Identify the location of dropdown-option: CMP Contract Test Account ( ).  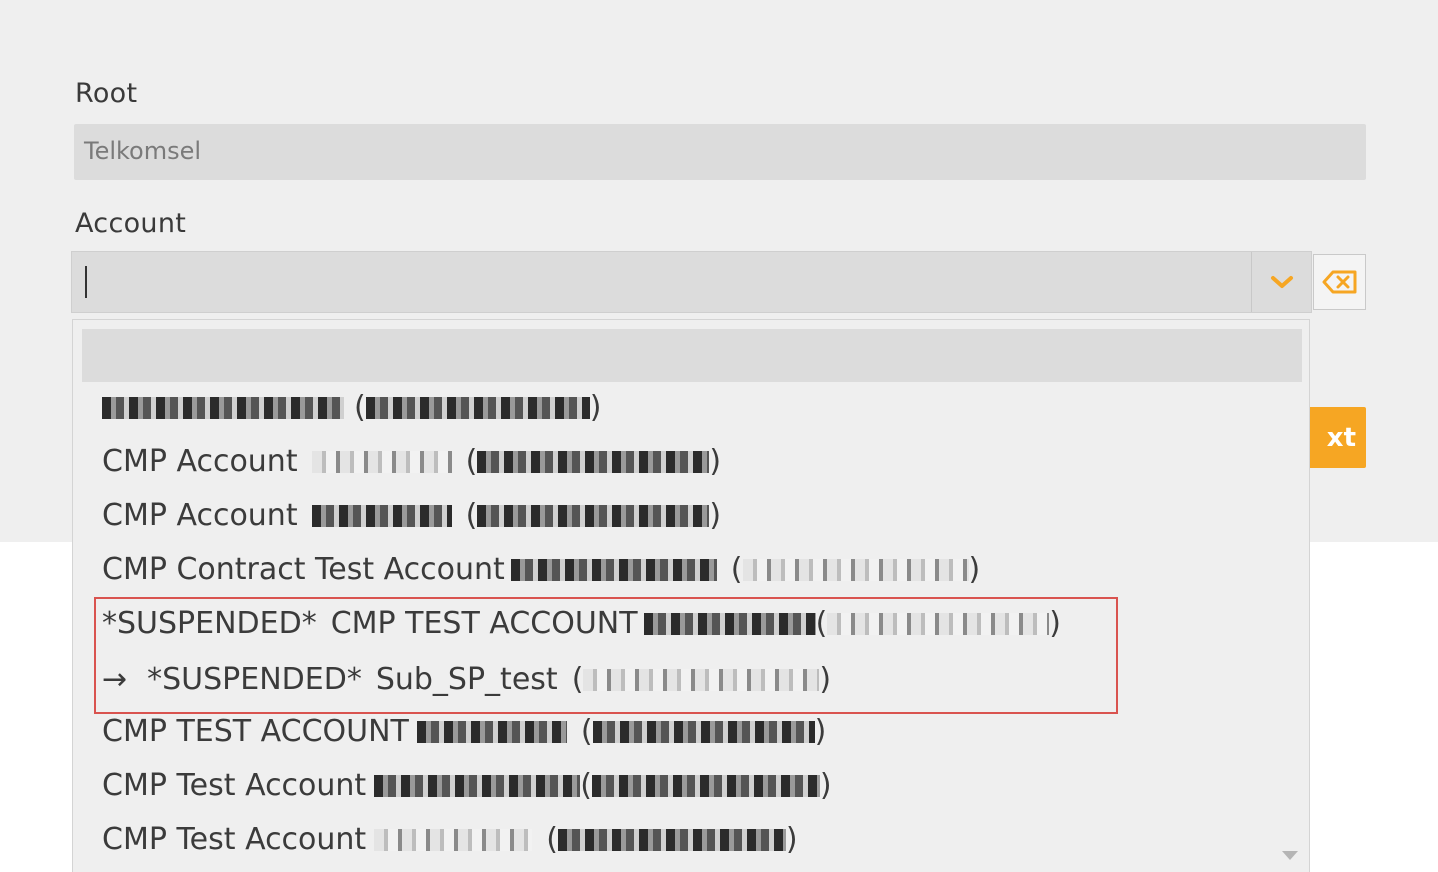
(541, 570).